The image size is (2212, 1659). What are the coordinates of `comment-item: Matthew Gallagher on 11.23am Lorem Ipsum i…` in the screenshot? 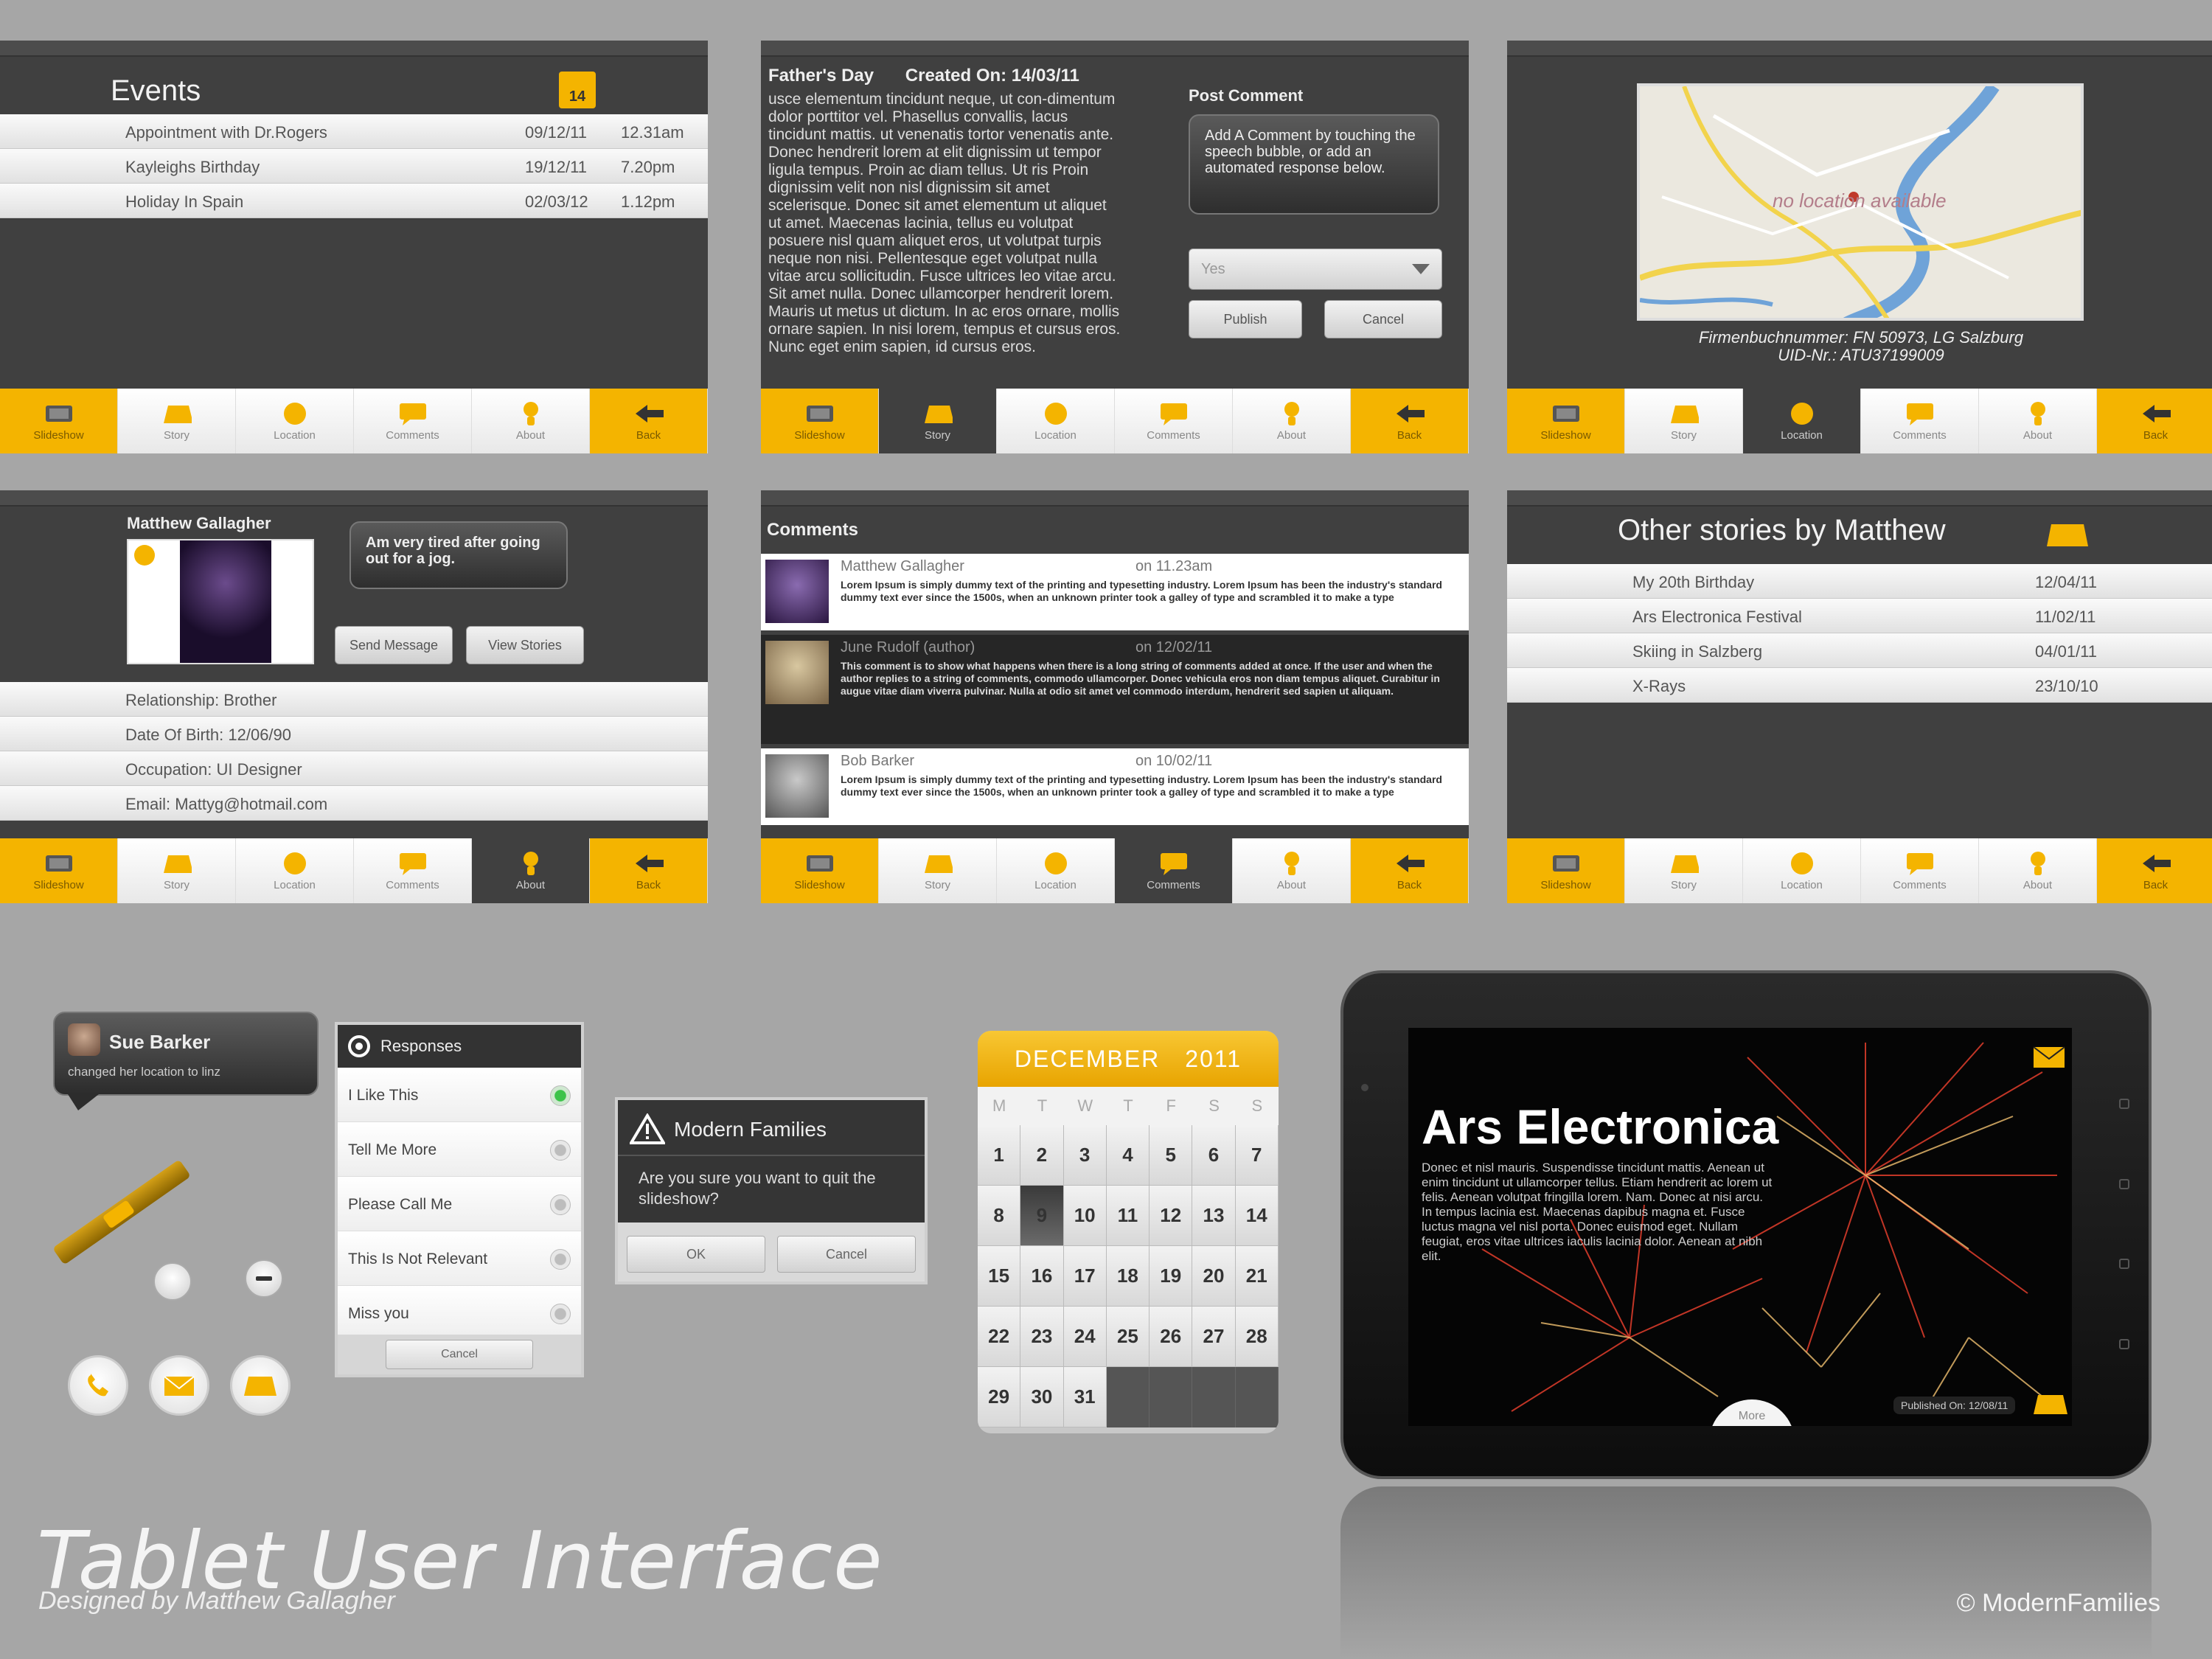 It's located at (1115, 592).